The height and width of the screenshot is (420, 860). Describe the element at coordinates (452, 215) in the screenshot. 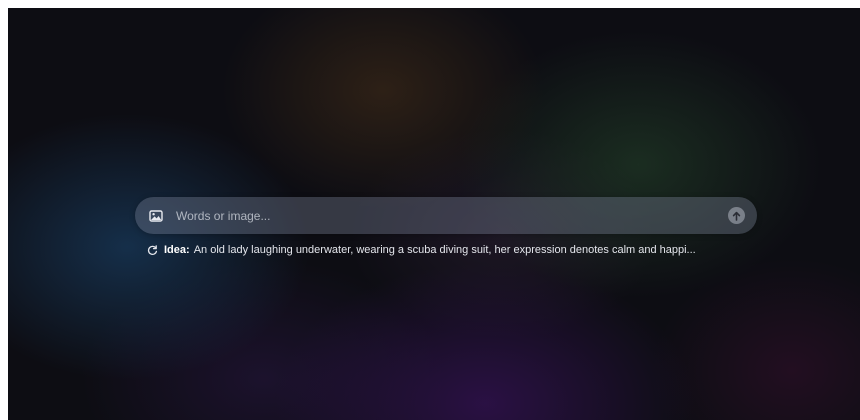

I see `prompt-input` at that location.